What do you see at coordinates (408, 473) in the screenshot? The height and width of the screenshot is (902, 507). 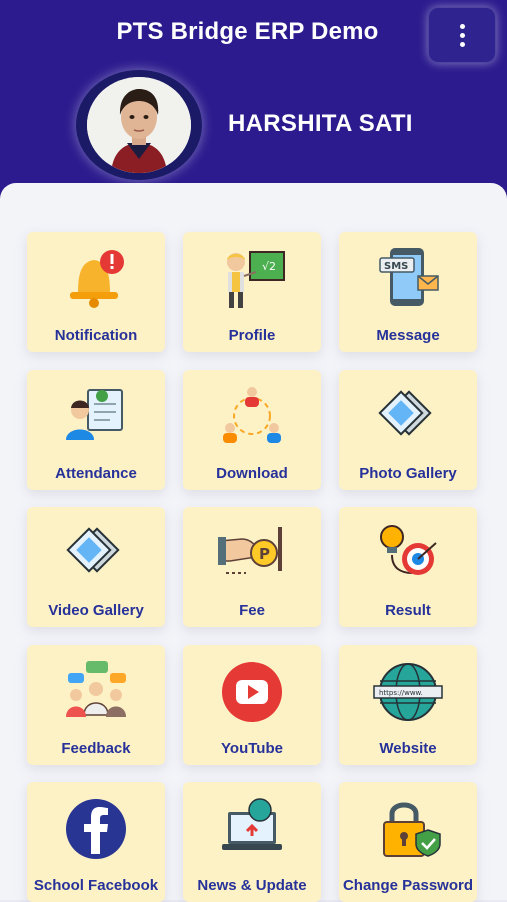 I see `tile-label: Photo Gallery` at bounding box center [408, 473].